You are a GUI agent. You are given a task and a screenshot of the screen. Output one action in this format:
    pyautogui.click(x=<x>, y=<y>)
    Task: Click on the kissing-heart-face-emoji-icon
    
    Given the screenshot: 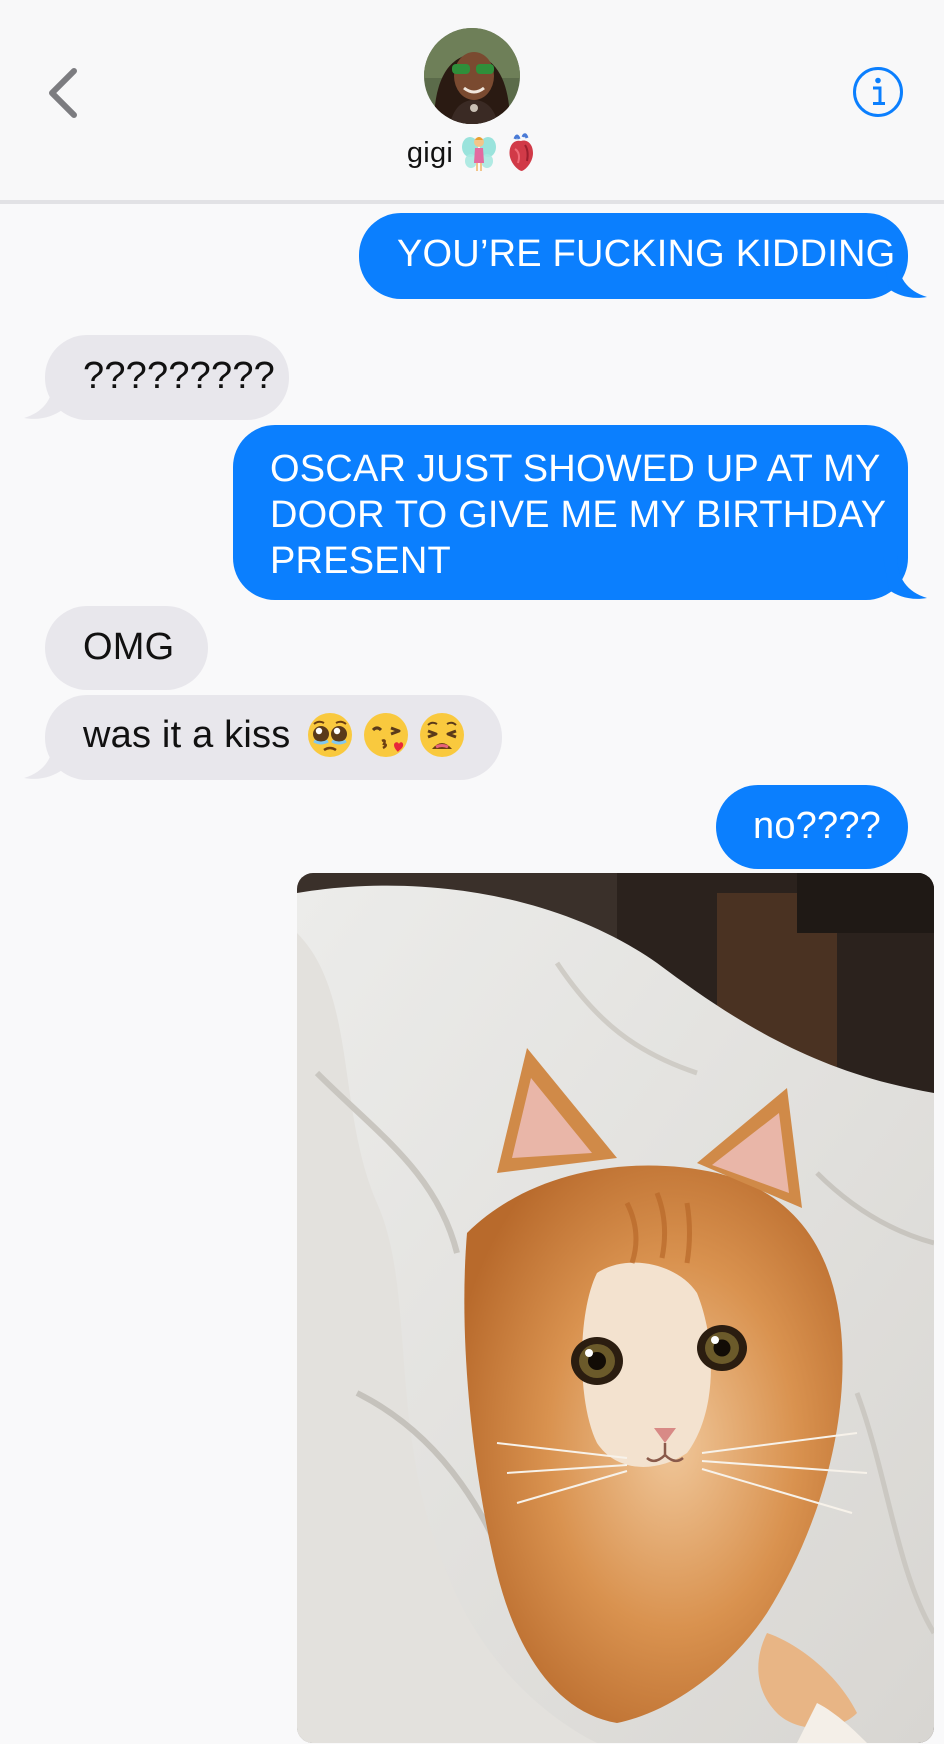 What is the action you would take?
    pyautogui.click(x=386, y=735)
    